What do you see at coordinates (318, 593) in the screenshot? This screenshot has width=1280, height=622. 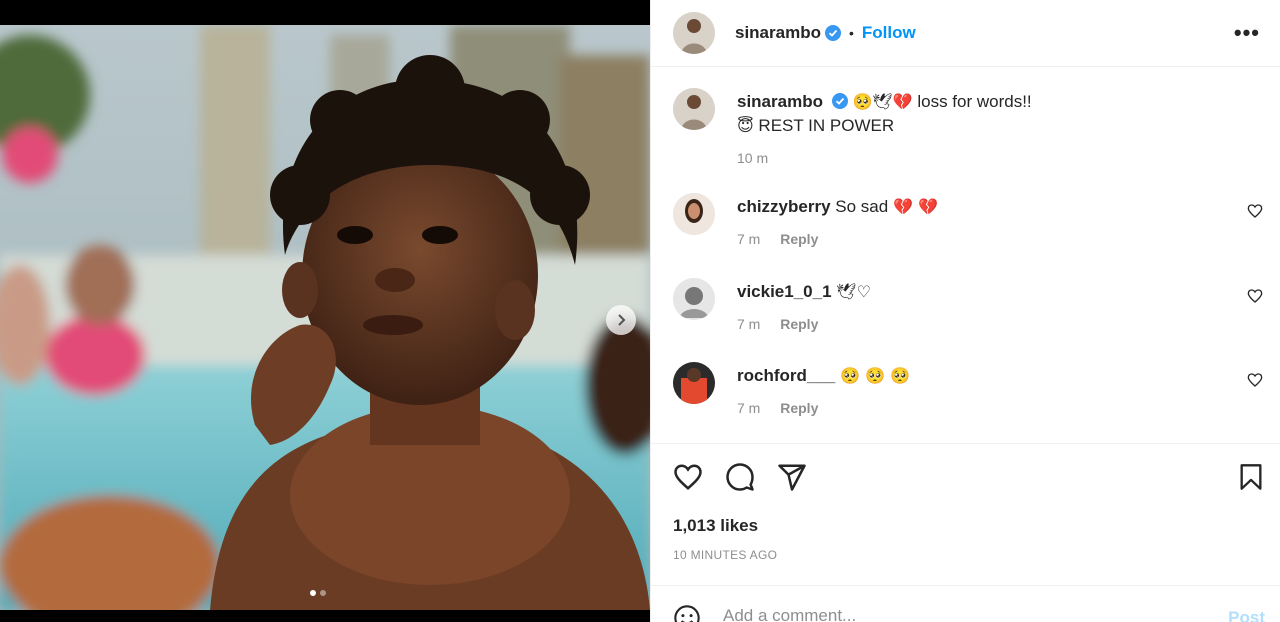 I see `carousel-indicator` at bounding box center [318, 593].